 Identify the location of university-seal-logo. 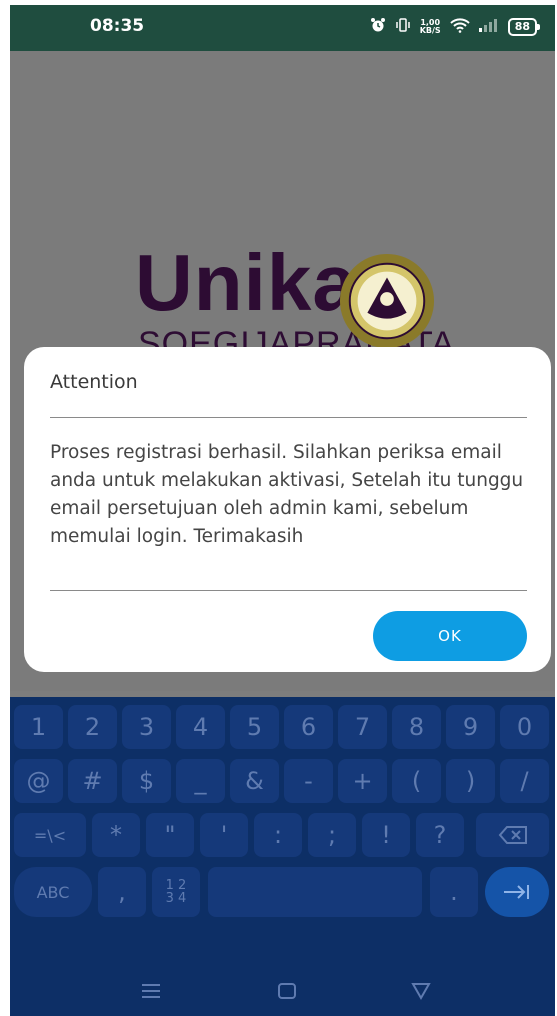
(387, 301).